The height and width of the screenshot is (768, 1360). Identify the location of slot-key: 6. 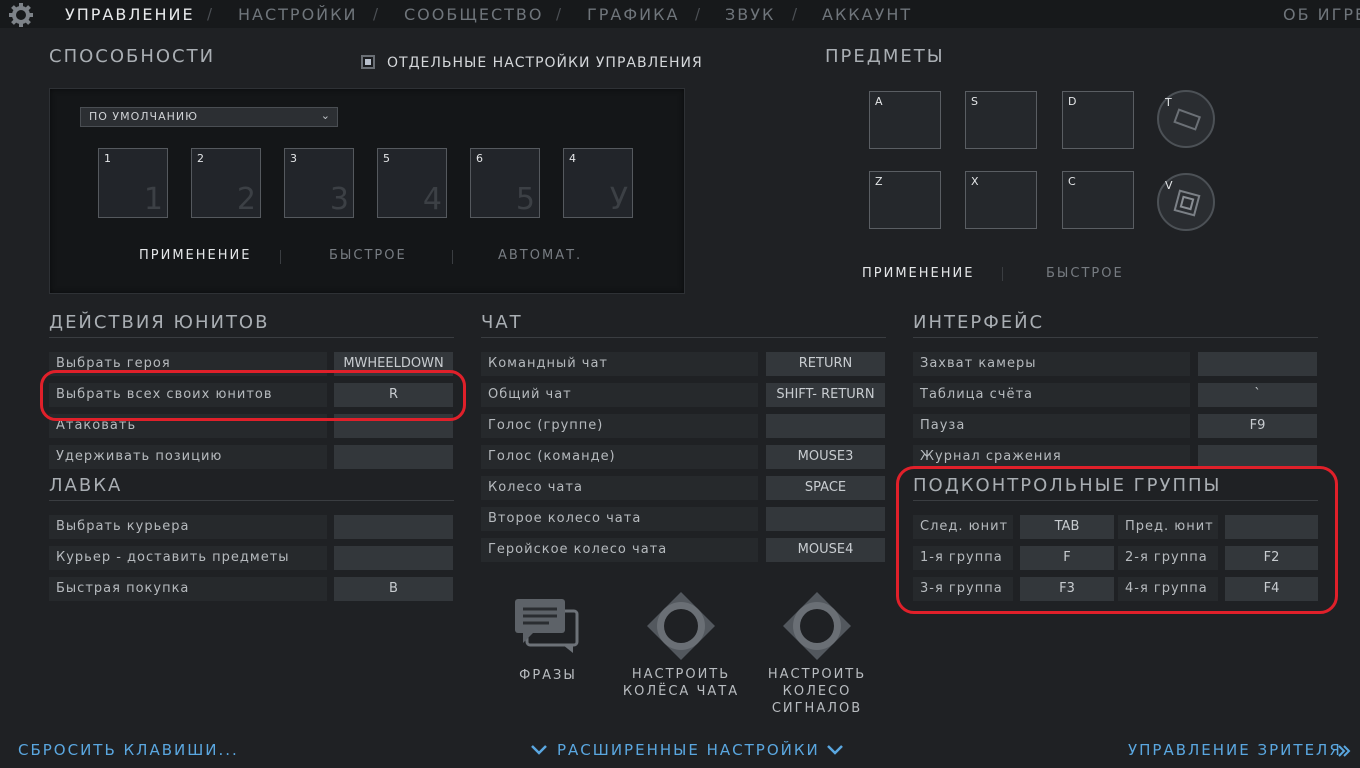
(479, 158).